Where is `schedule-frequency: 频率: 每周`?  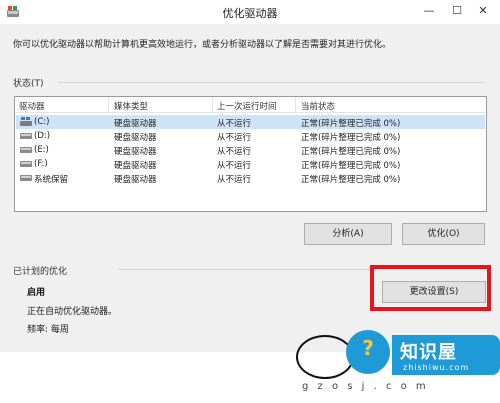 schedule-frequency: 频率: 每周 is located at coordinates (48, 330).